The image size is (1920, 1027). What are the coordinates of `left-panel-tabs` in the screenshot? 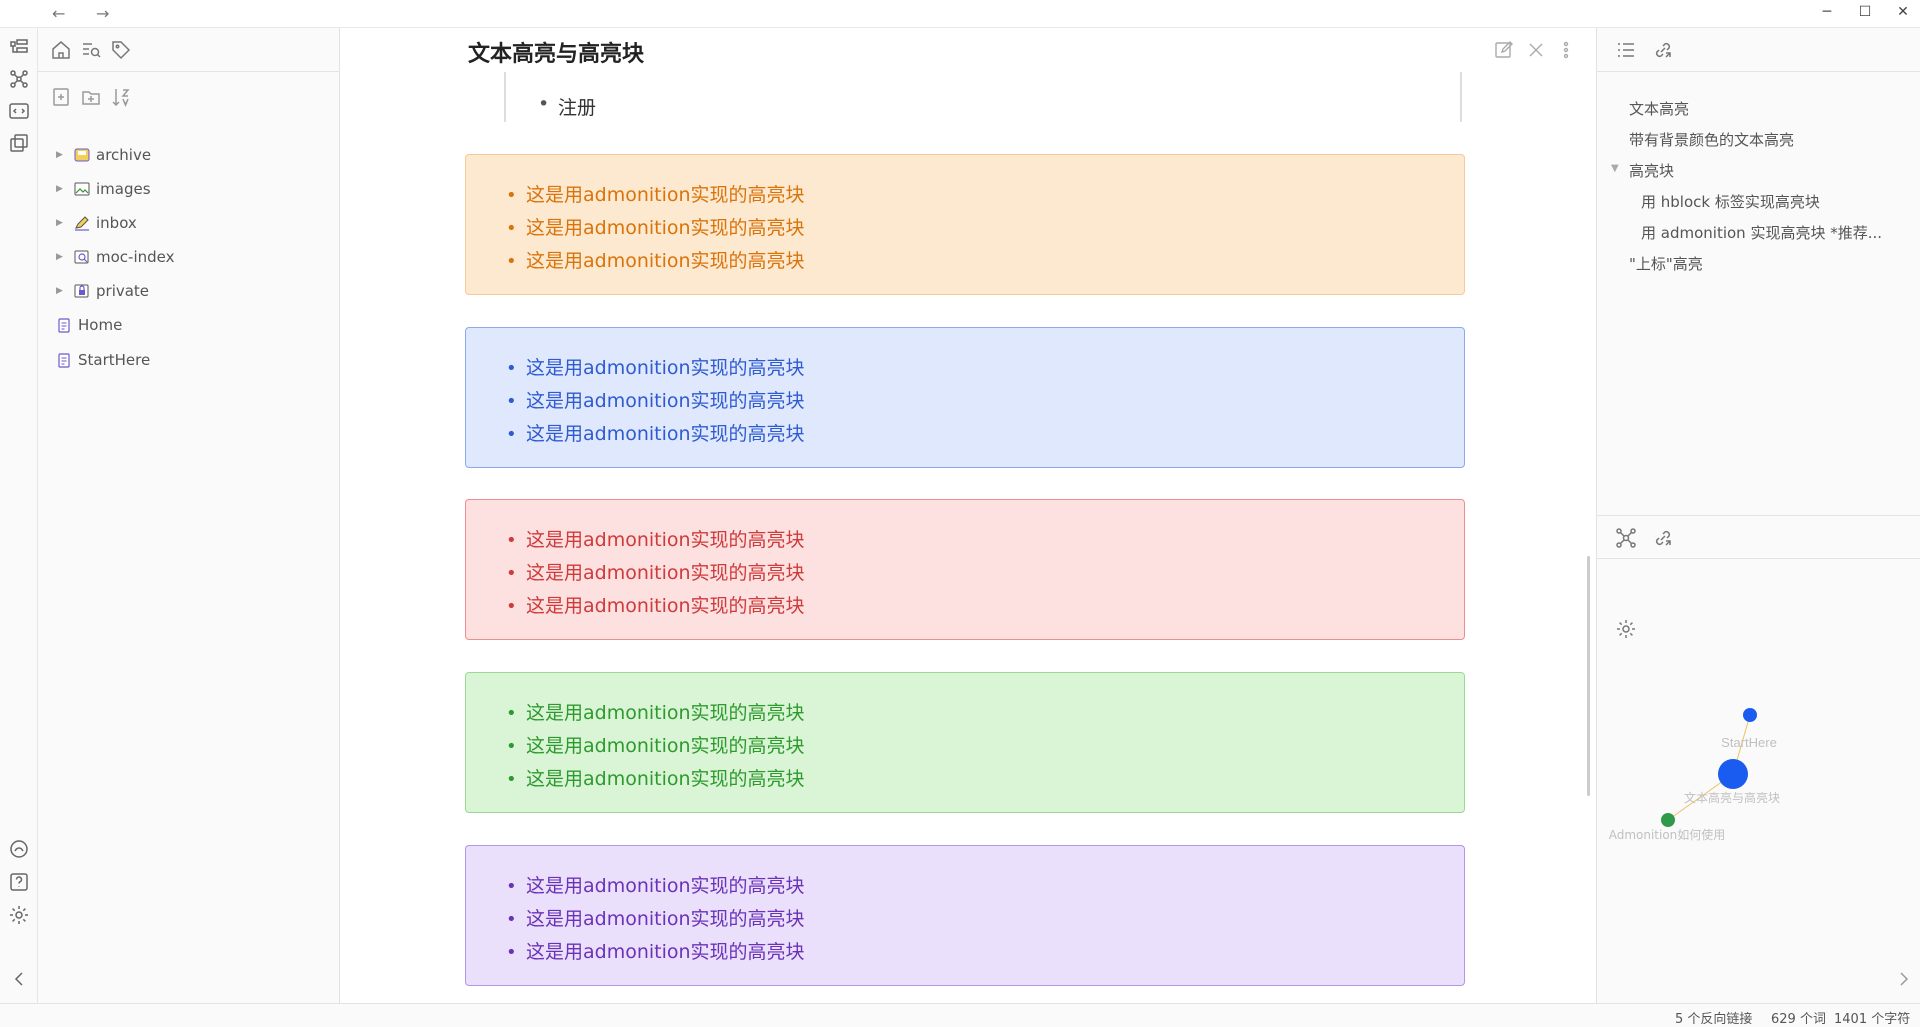 It's located at (188, 50).